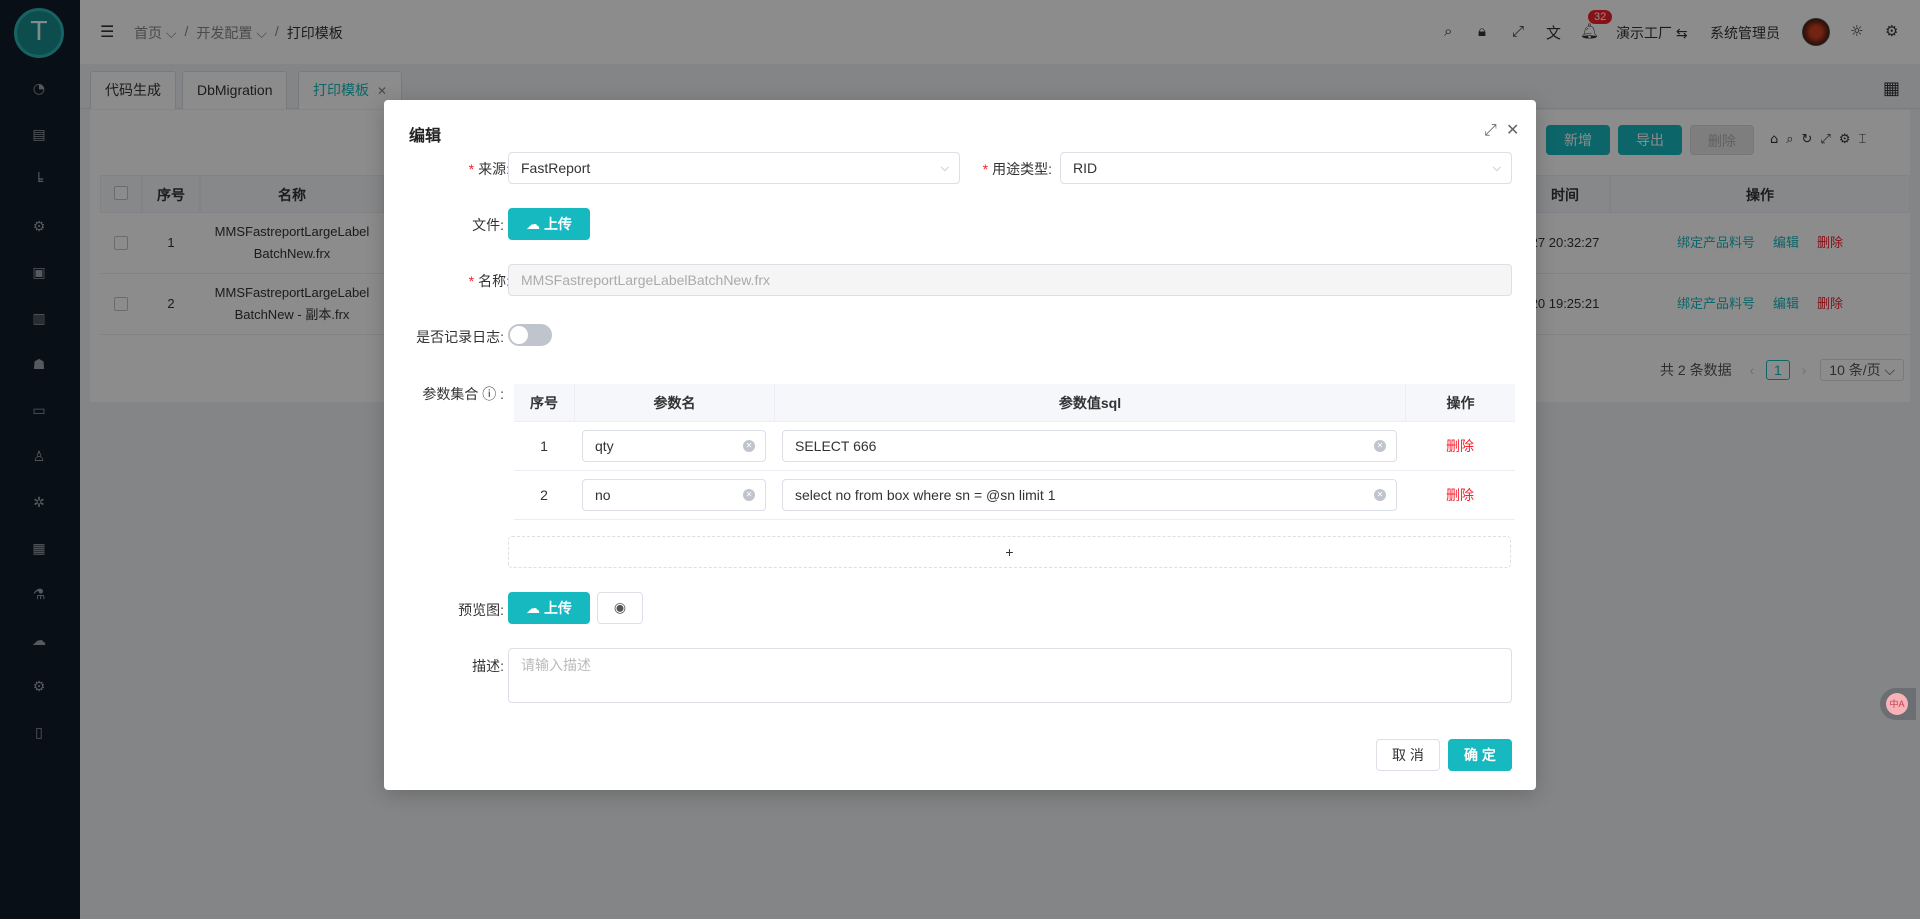 This screenshot has height=919, width=1920. I want to click on param-sql-input: SELECT 666 ✕, so click(1089, 446).